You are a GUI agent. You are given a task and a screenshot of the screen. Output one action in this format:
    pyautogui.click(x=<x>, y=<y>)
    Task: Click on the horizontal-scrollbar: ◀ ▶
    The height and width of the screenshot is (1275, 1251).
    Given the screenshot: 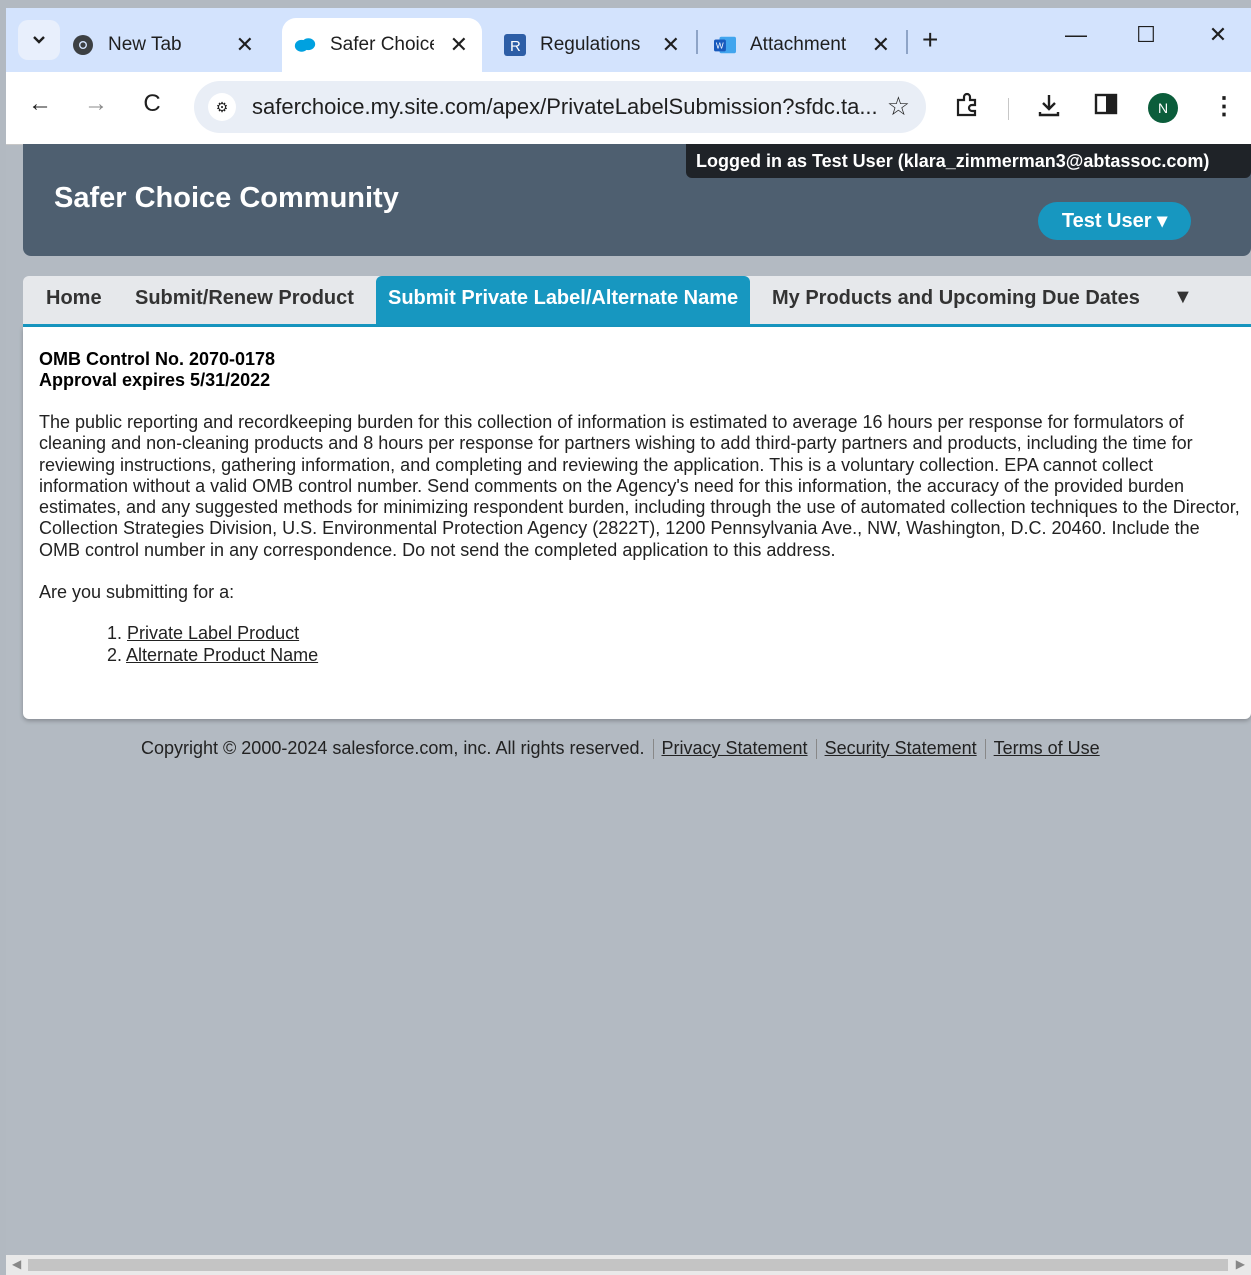 What is the action you would take?
    pyautogui.click(x=628, y=1265)
    